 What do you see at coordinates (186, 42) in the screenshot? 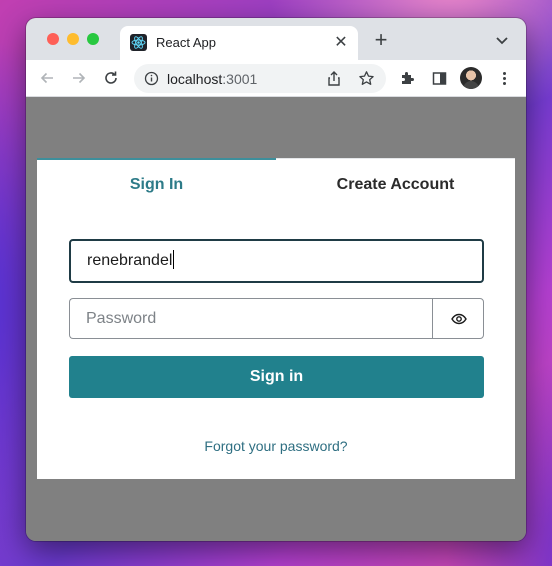
I see `tab-title: React App` at bounding box center [186, 42].